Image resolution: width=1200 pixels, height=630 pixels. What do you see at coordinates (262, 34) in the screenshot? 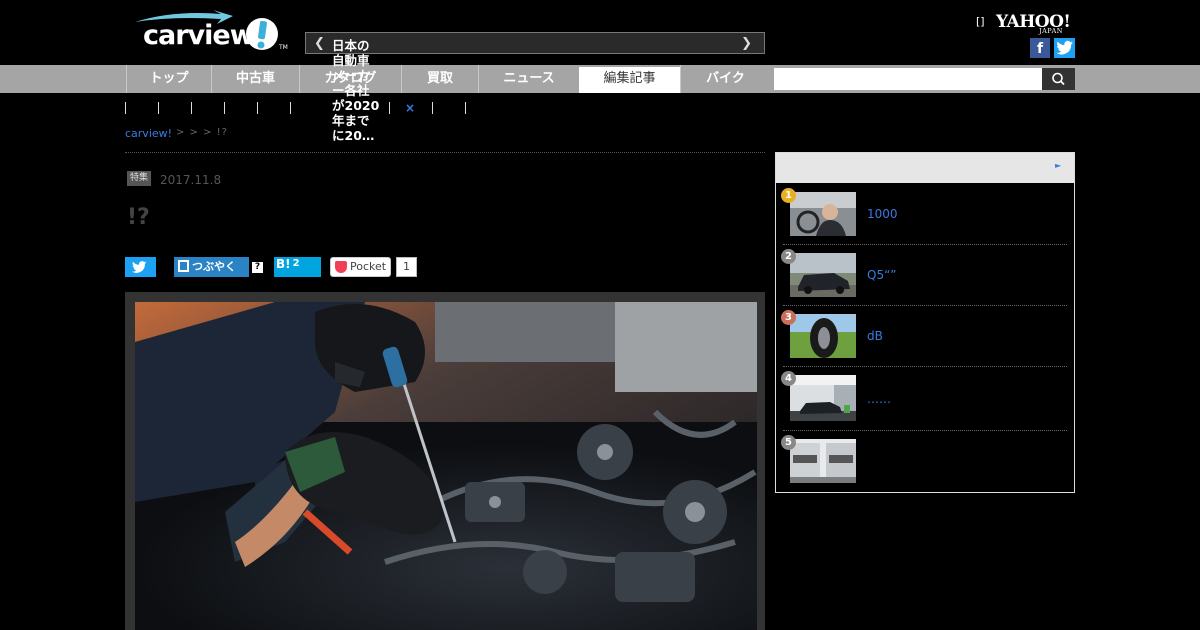
I see `logo-exclamation-icon` at bounding box center [262, 34].